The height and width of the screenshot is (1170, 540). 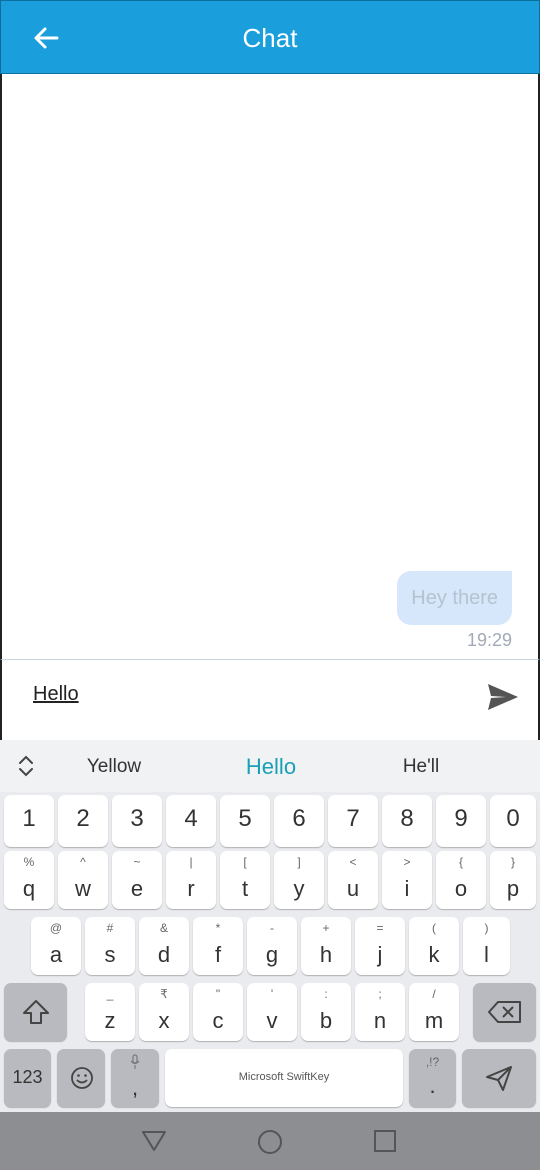 I want to click on key-letter: {o, so click(x=461, y=880).